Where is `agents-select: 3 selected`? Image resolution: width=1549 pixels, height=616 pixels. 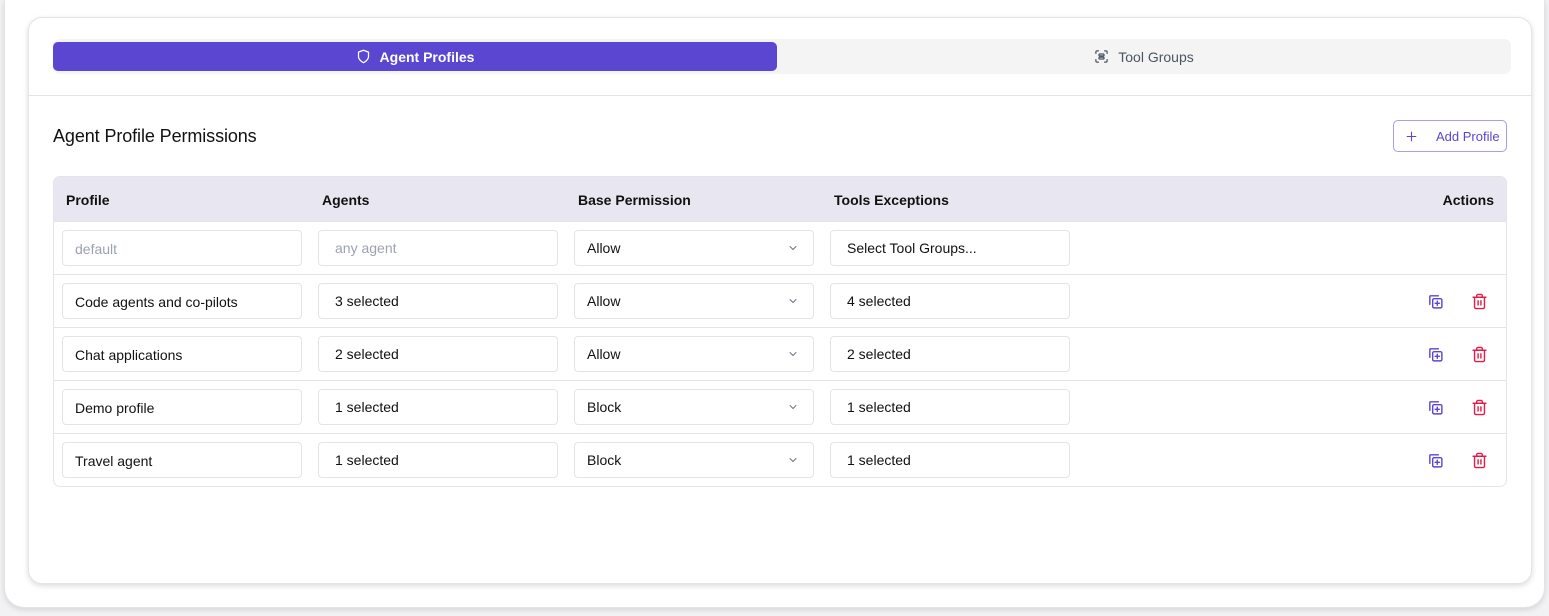 agents-select: 3 selected is located at coordinates (438, 301).